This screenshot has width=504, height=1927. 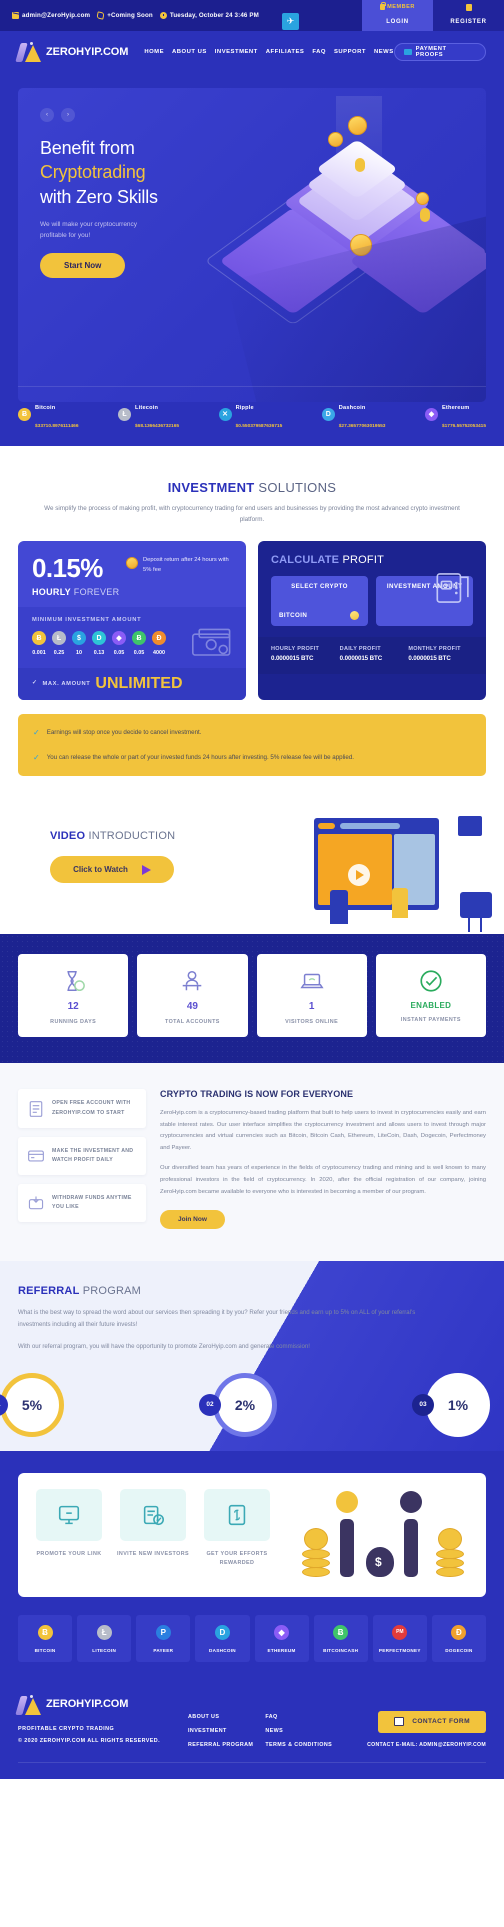 I want to click on datetime-text: Tuesday, October 24 3:46 PM, so click(x=214, y=15).